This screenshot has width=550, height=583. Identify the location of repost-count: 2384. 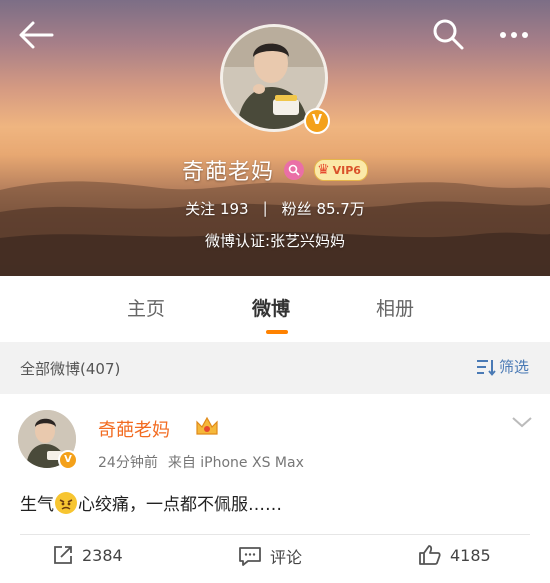
(102, 555).